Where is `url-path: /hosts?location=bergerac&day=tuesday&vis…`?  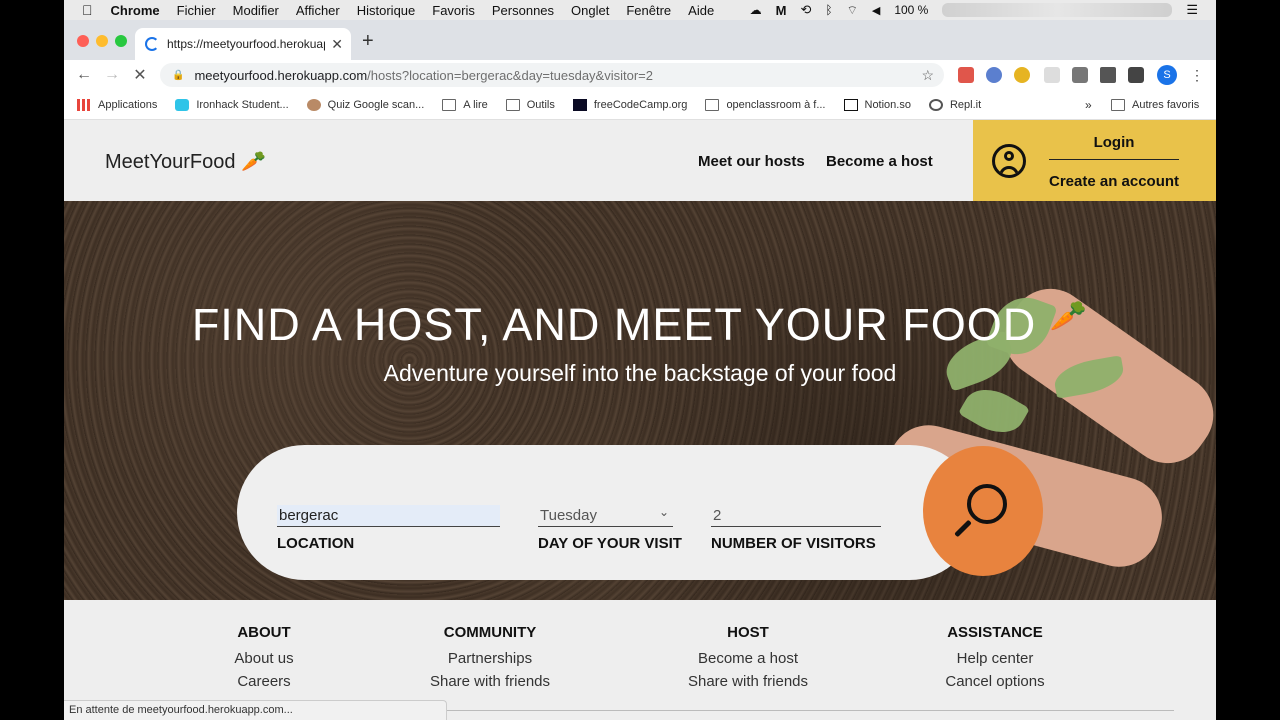
url-path: /hosts?location=bergerac&day=tuesday&vis… is located at coordinates (510, 75).